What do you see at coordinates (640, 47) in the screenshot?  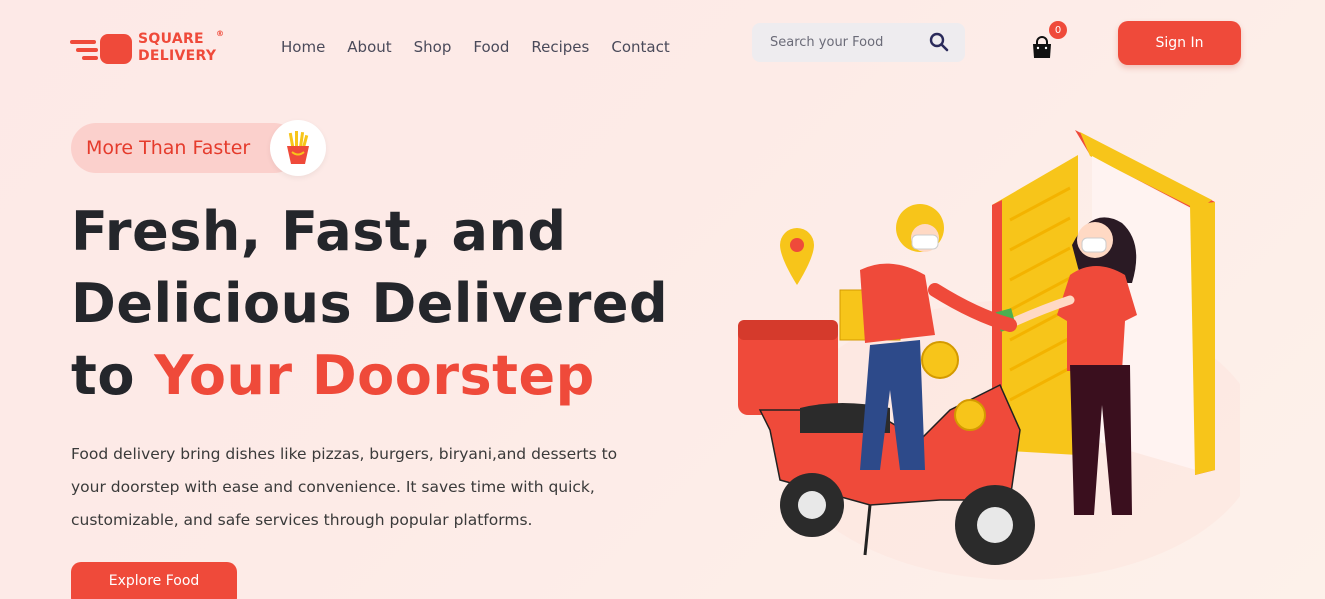 I see `nav-contact: Contact` at bounding box center [640, 47].